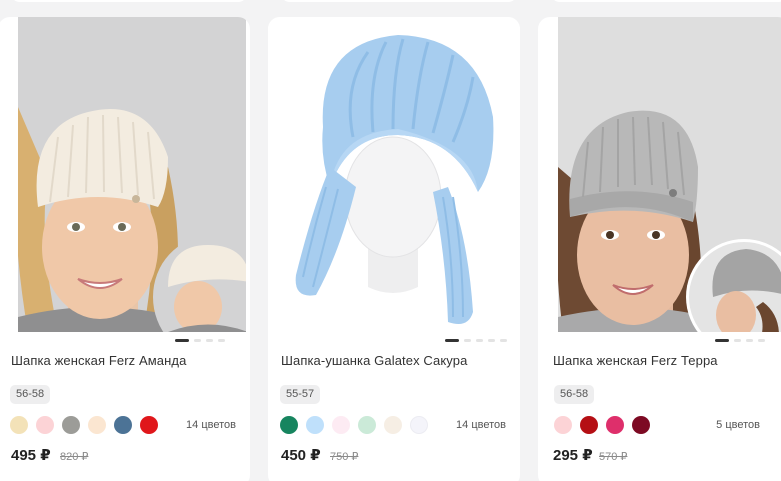 The width and height of the screenshot is (781, 481). I want to click on price: 450 ₽, so click(301, 455).